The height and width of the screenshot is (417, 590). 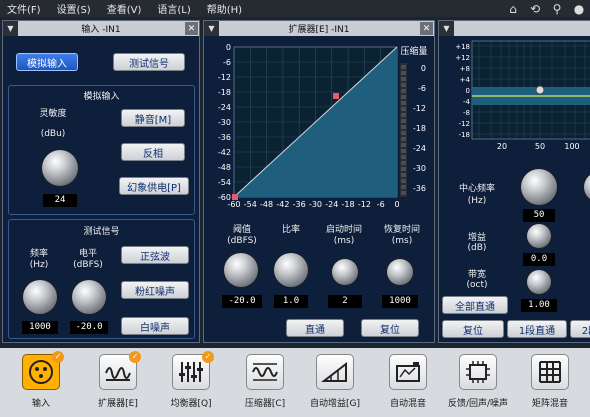 I want to click on partial-knob, so click(x=587, y=187).